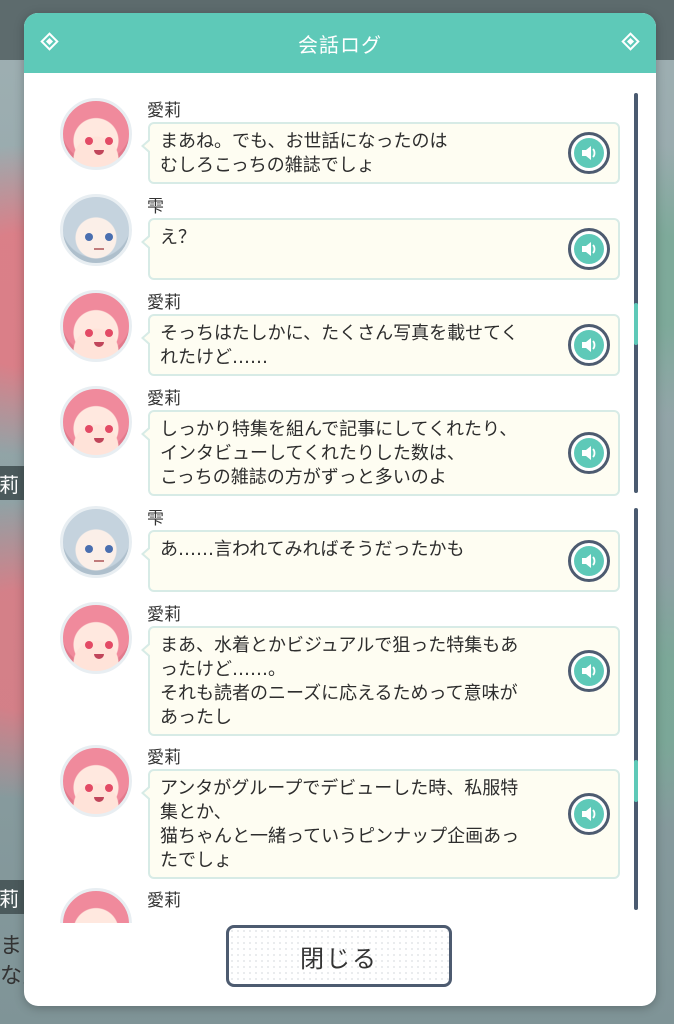  What do you see at coordinates (380, 561) in the screenshot?
I see `message-bubble: あ……言われてみればそうだったかも` at bounding box center [380, 561].